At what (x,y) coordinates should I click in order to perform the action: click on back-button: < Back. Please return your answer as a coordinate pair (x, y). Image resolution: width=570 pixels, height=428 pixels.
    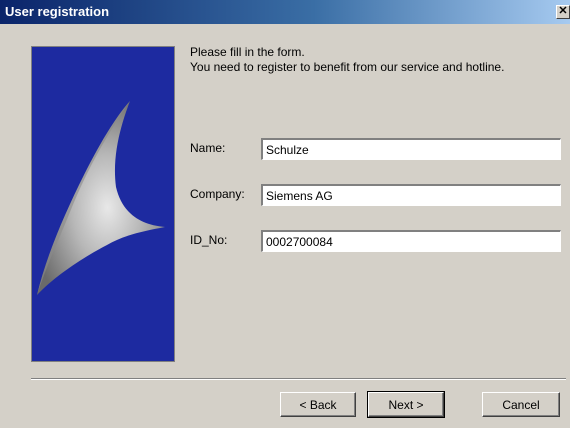
    Looking at the image, I should click on (318, 404).